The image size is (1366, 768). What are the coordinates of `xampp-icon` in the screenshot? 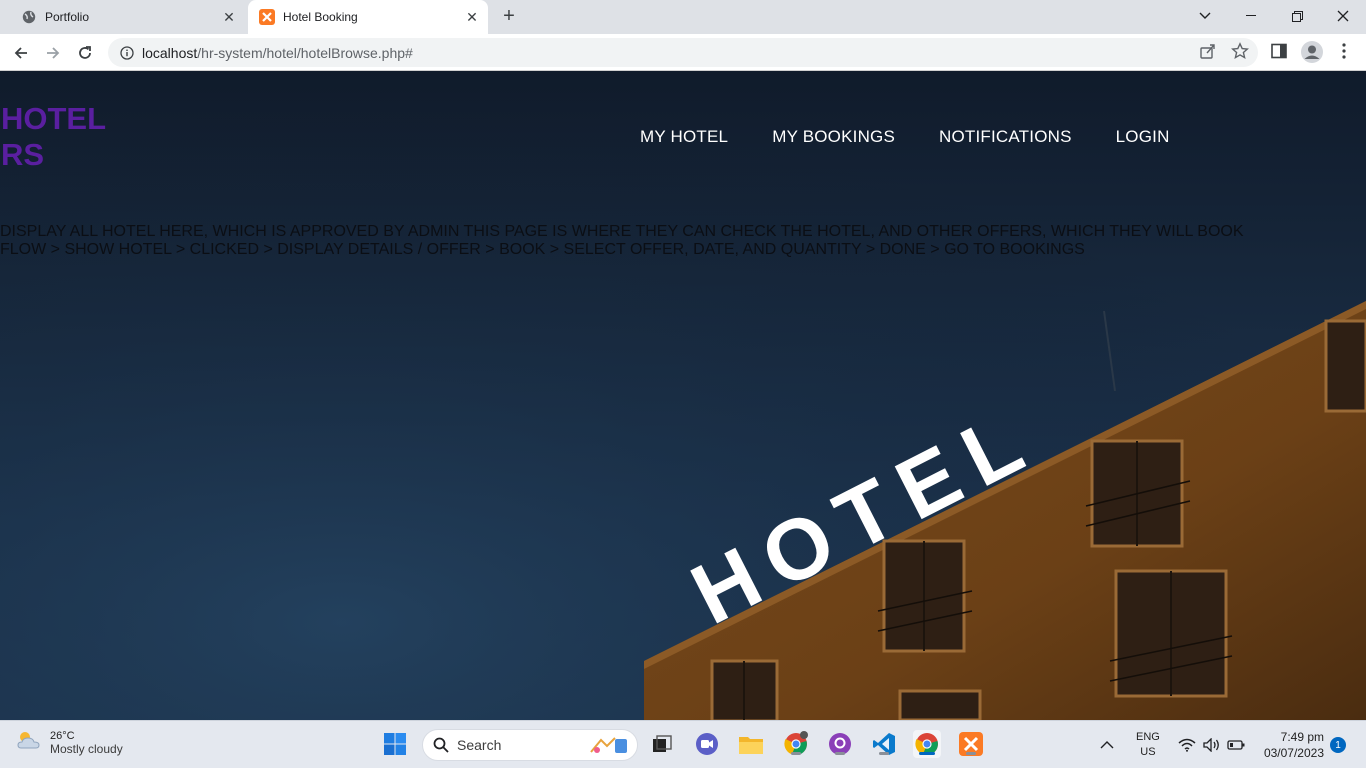 It's located at (267, 17).